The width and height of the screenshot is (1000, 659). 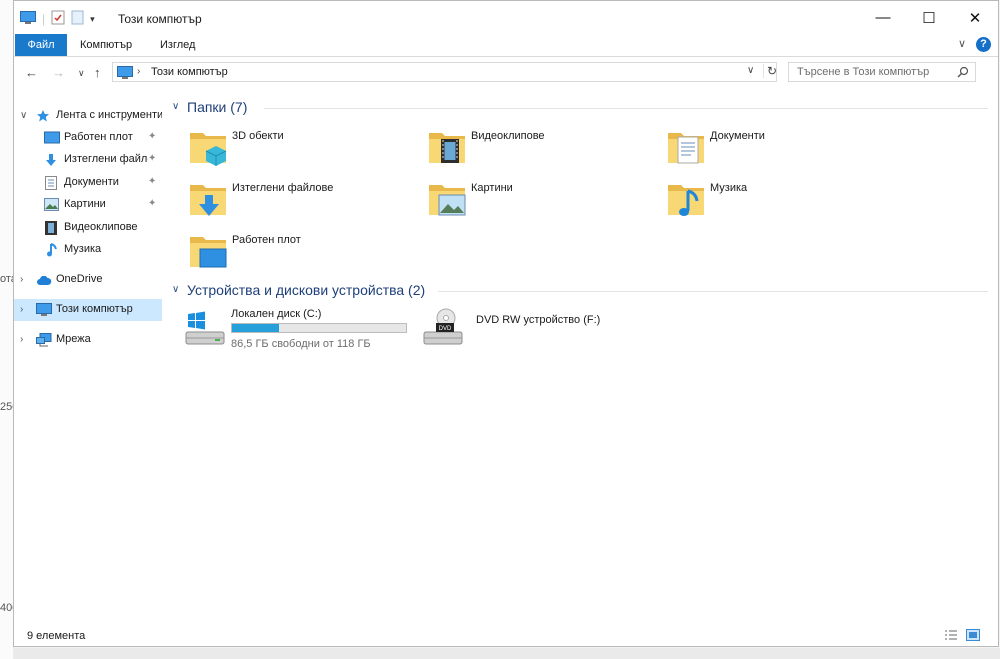 I want to click on details-view-icon, so click(x=951, y=636).